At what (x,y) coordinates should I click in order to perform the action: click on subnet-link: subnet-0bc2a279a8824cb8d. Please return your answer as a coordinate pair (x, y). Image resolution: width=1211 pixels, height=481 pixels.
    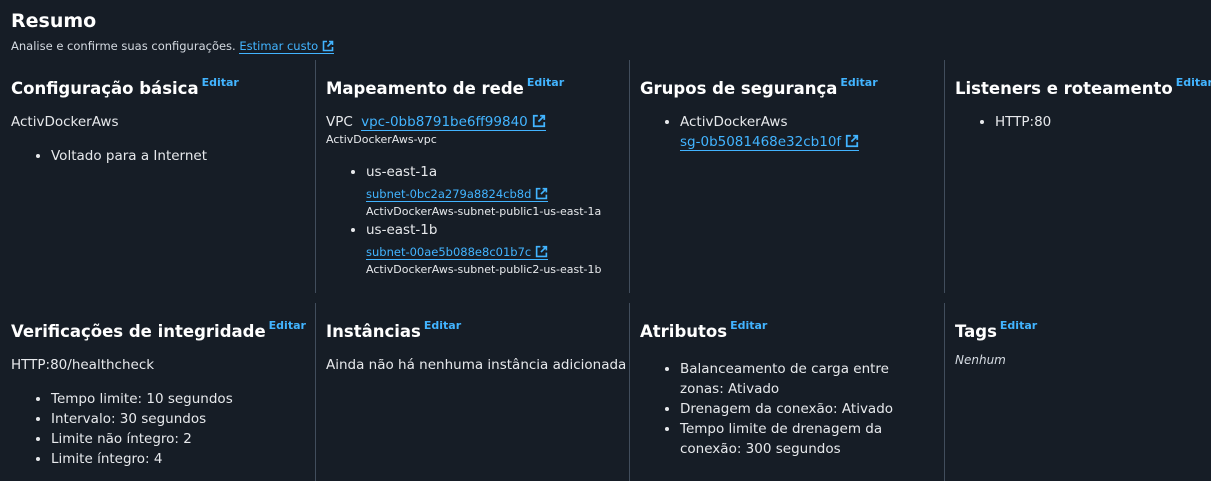
    Looking at the image, I should click on (457, 194).